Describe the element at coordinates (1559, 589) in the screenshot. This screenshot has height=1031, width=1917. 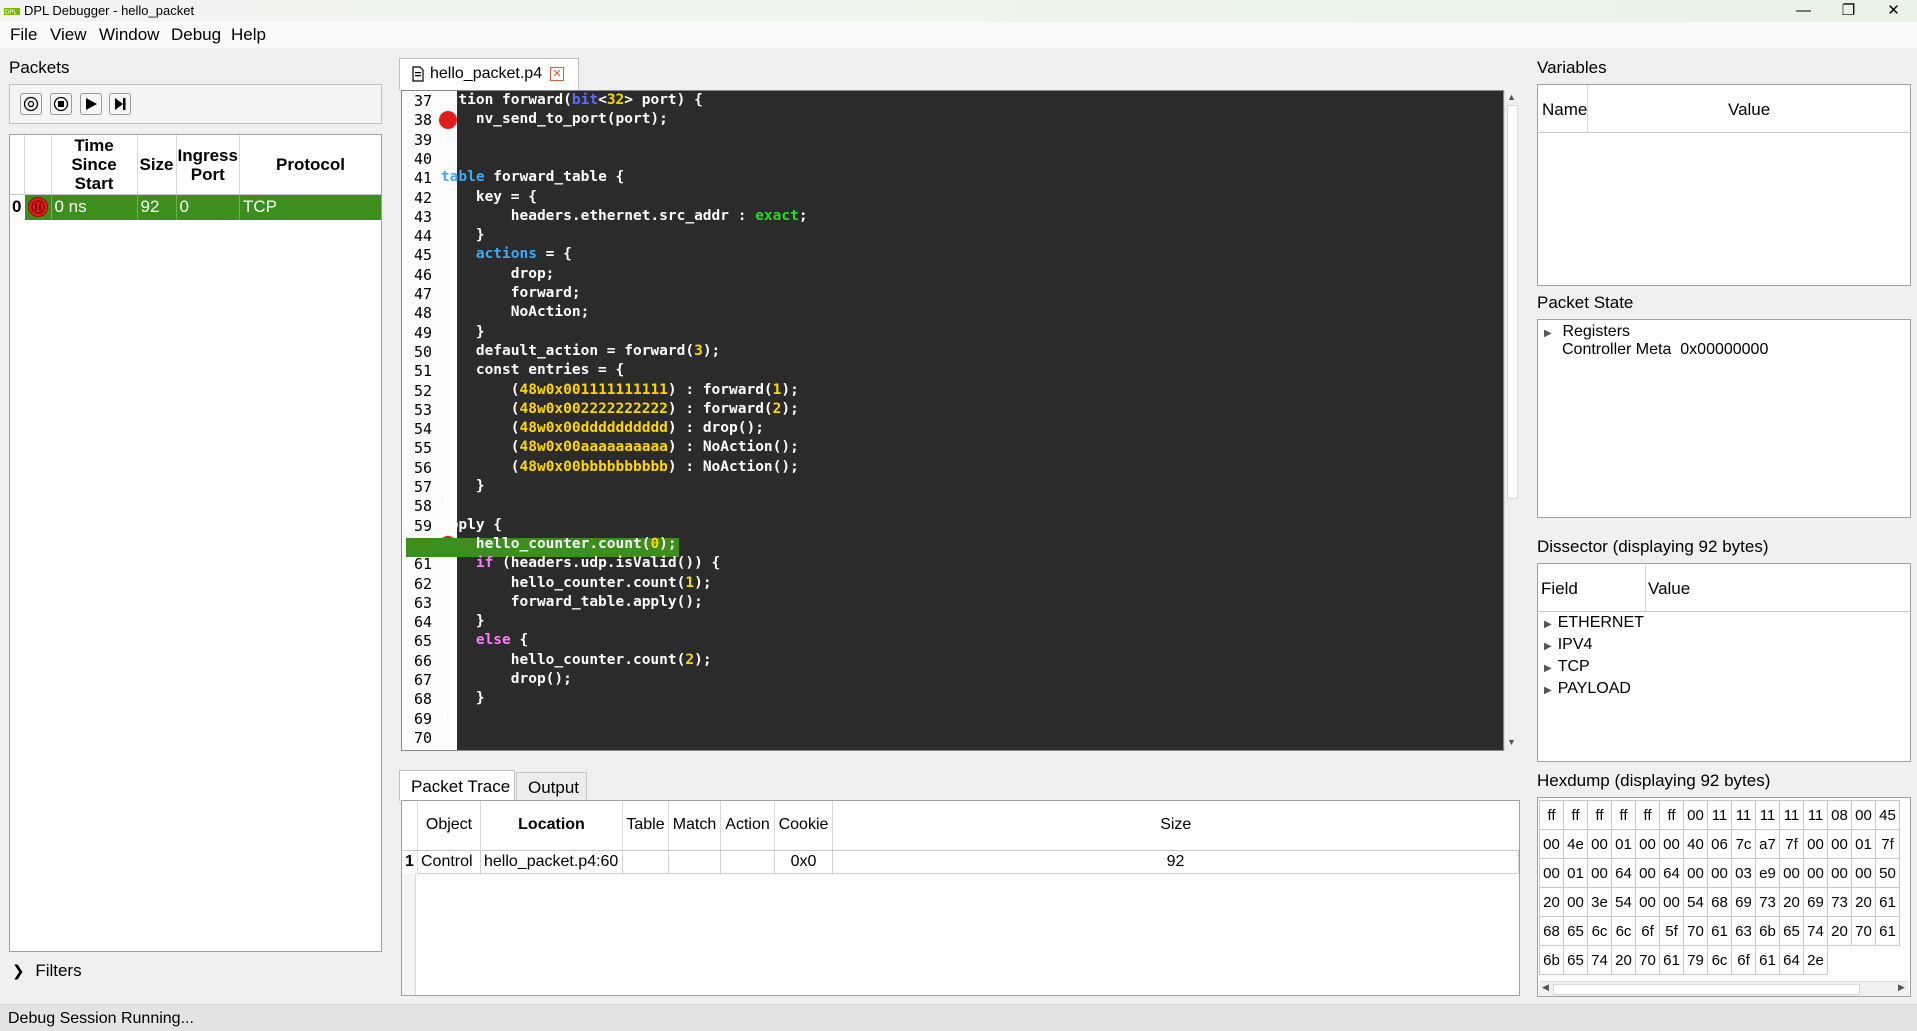
I see `dissector-col-field: Field` at that location.